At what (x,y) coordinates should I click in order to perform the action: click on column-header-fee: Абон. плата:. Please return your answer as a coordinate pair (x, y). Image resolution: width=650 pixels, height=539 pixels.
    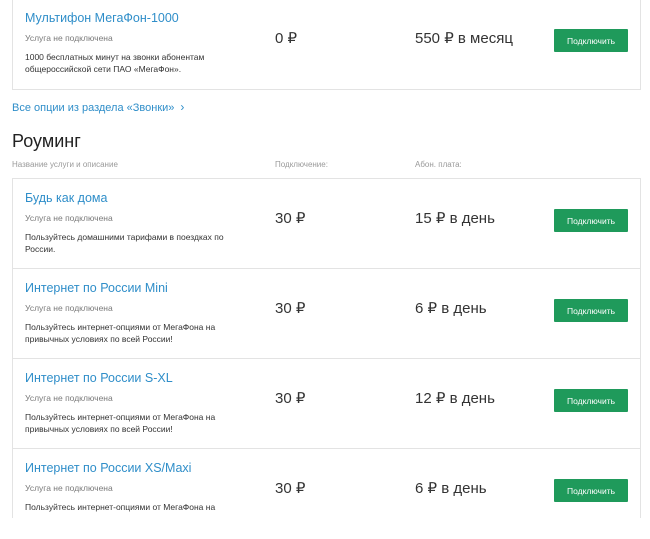
    Looking at the image, I should click on (438, 164).